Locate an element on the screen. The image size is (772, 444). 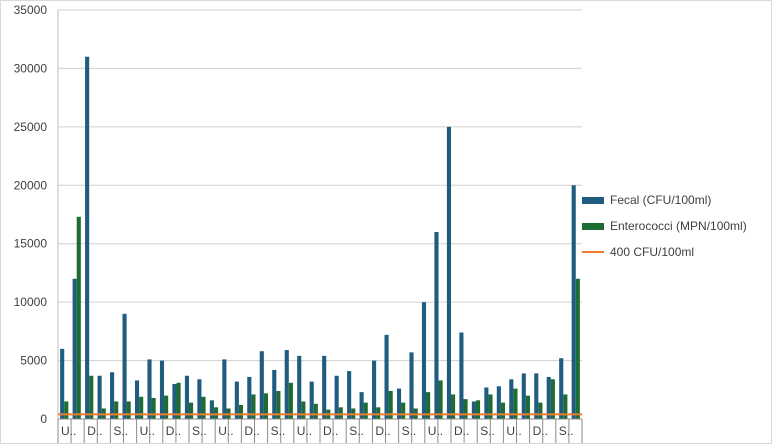
legend-label-enterococci: Enterococci (MPN/100ml) is located at coordinates (678, 226).